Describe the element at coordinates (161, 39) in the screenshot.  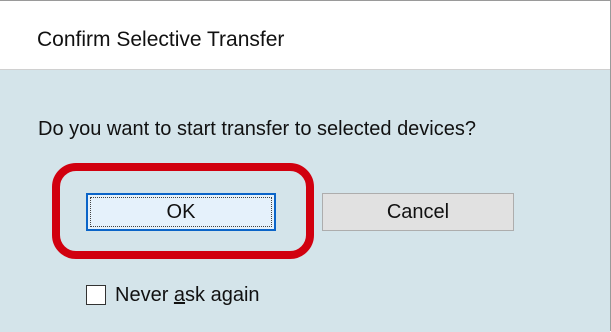
I see `dialog-title: Confirm Selective Transfer` at that location.